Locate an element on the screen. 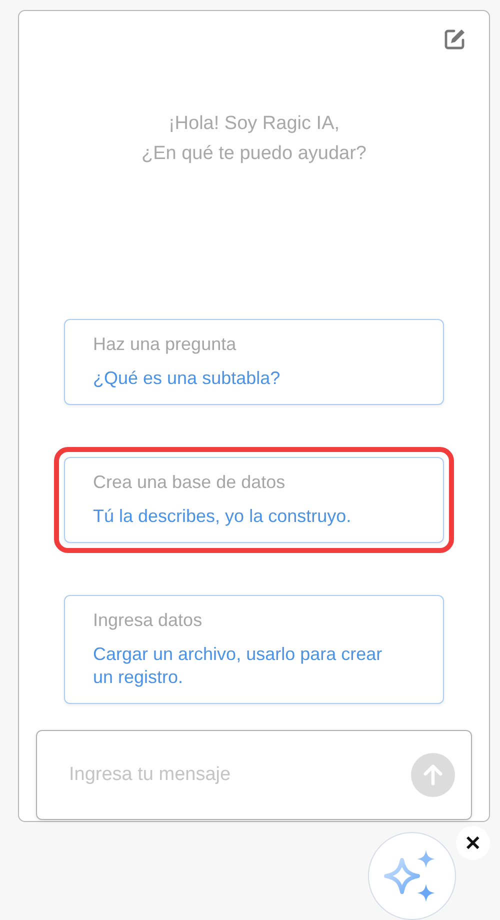 The image size is (500, 920). suggestion-title: Crea una base de datos is located at coordinates (189, 482).